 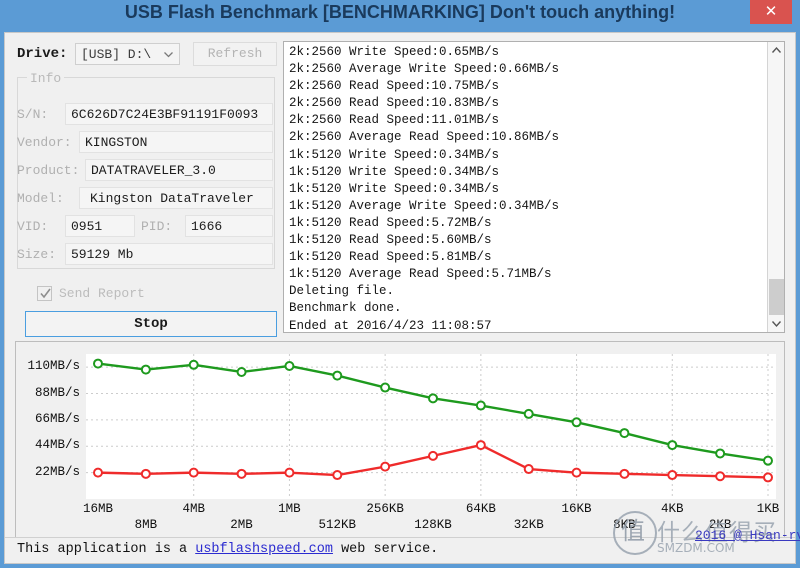 What do you see at coordinates (57, 392) in the screenshot?
I see `chart-y-tick-label: 88MB/s` at bounding box center [57, 392].